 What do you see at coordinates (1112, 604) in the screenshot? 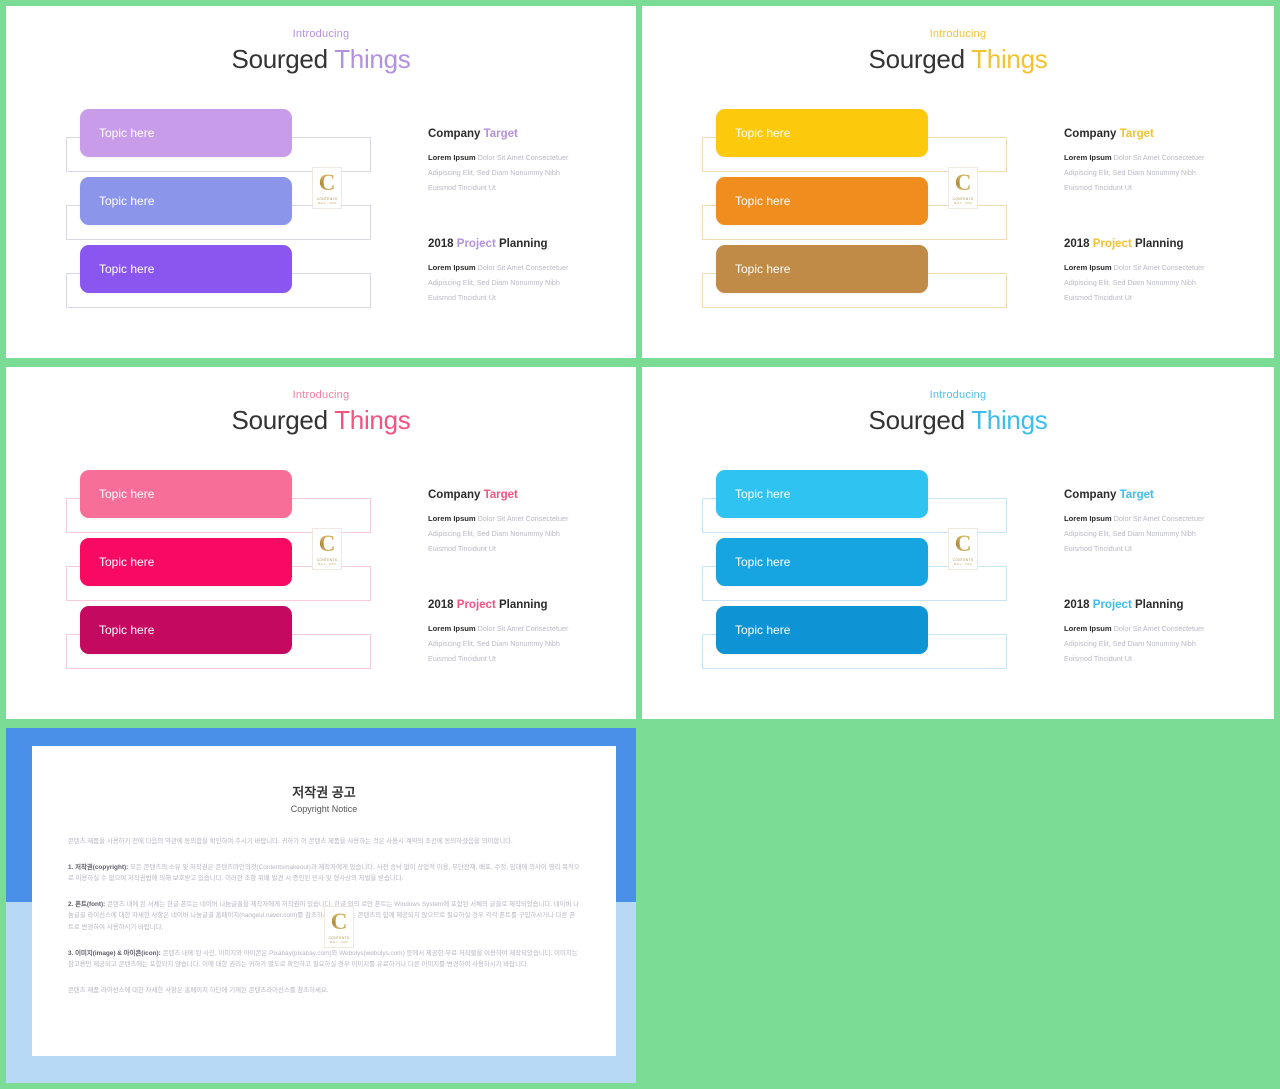
I see `heading-accent: Project` at bounding box center [1112, 604].